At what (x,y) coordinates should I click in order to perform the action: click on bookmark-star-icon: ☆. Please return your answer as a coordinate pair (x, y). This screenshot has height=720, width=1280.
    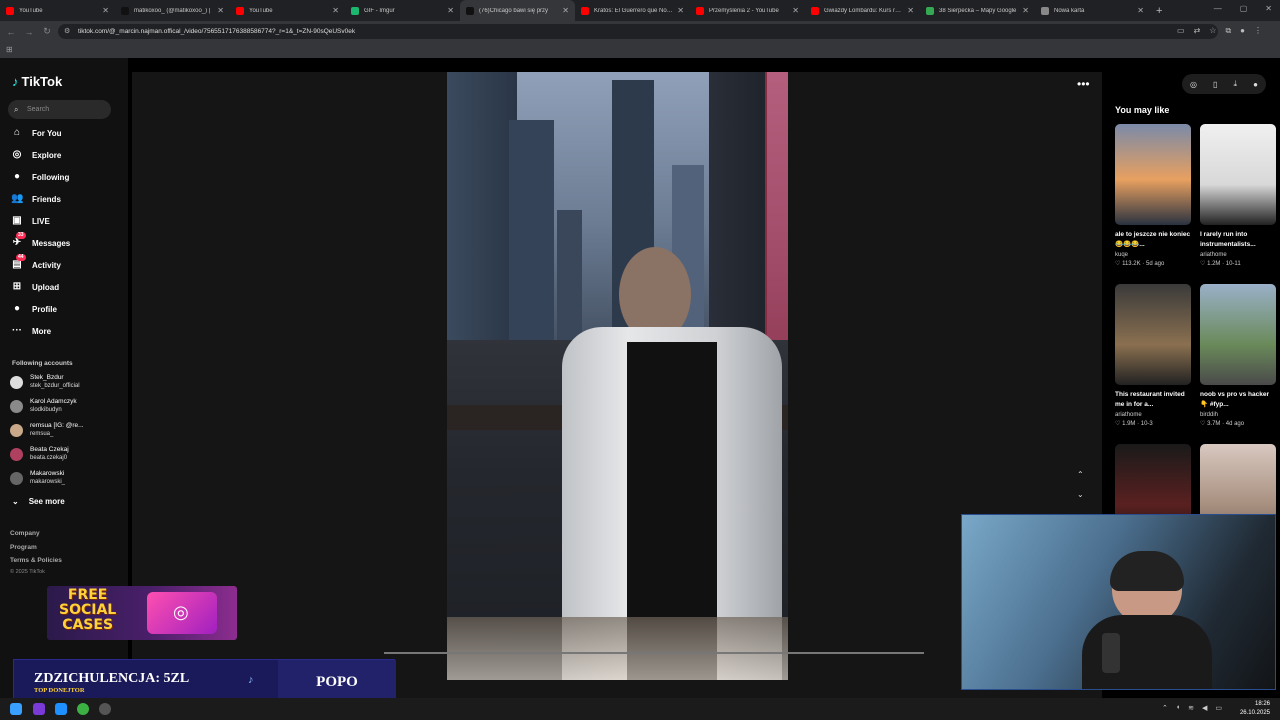
    Looking at the image, I should click on (1212, 31).